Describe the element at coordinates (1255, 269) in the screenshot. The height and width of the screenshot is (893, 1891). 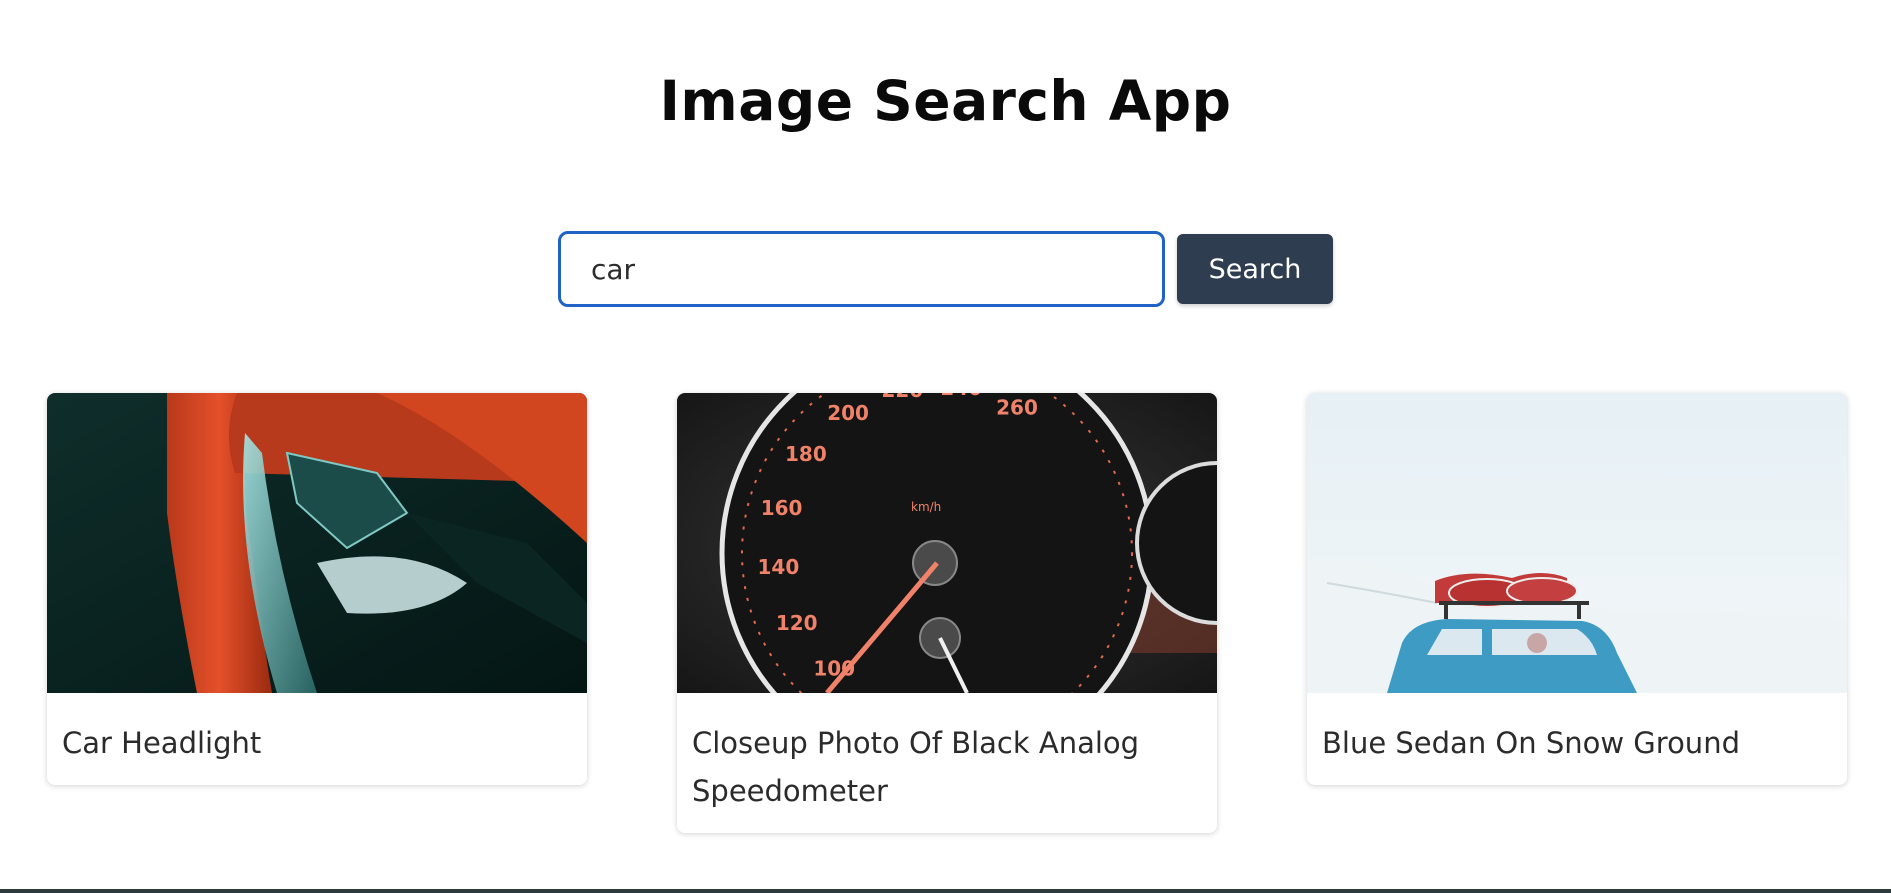
I see `search-button: Search` at that location.